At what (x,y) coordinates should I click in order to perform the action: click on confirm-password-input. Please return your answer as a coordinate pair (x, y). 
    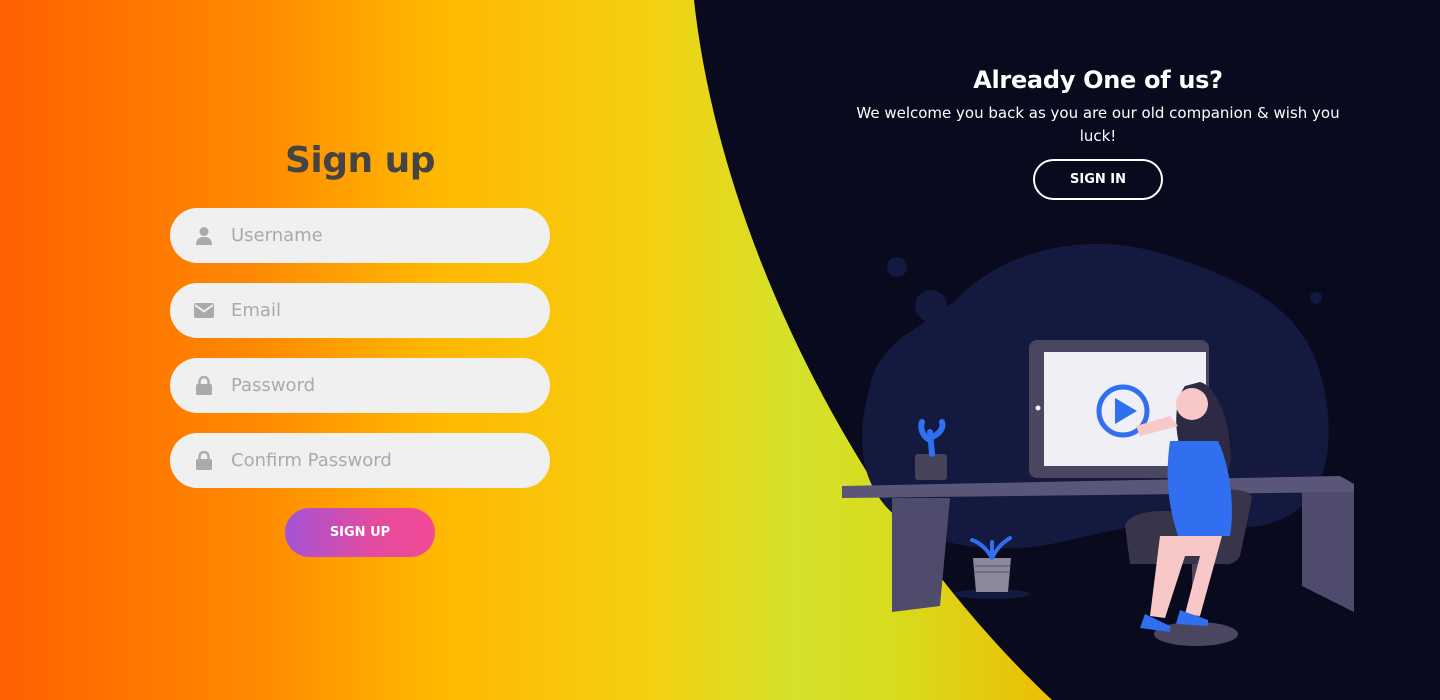
    Looking at the image, I should click on (381, 460).